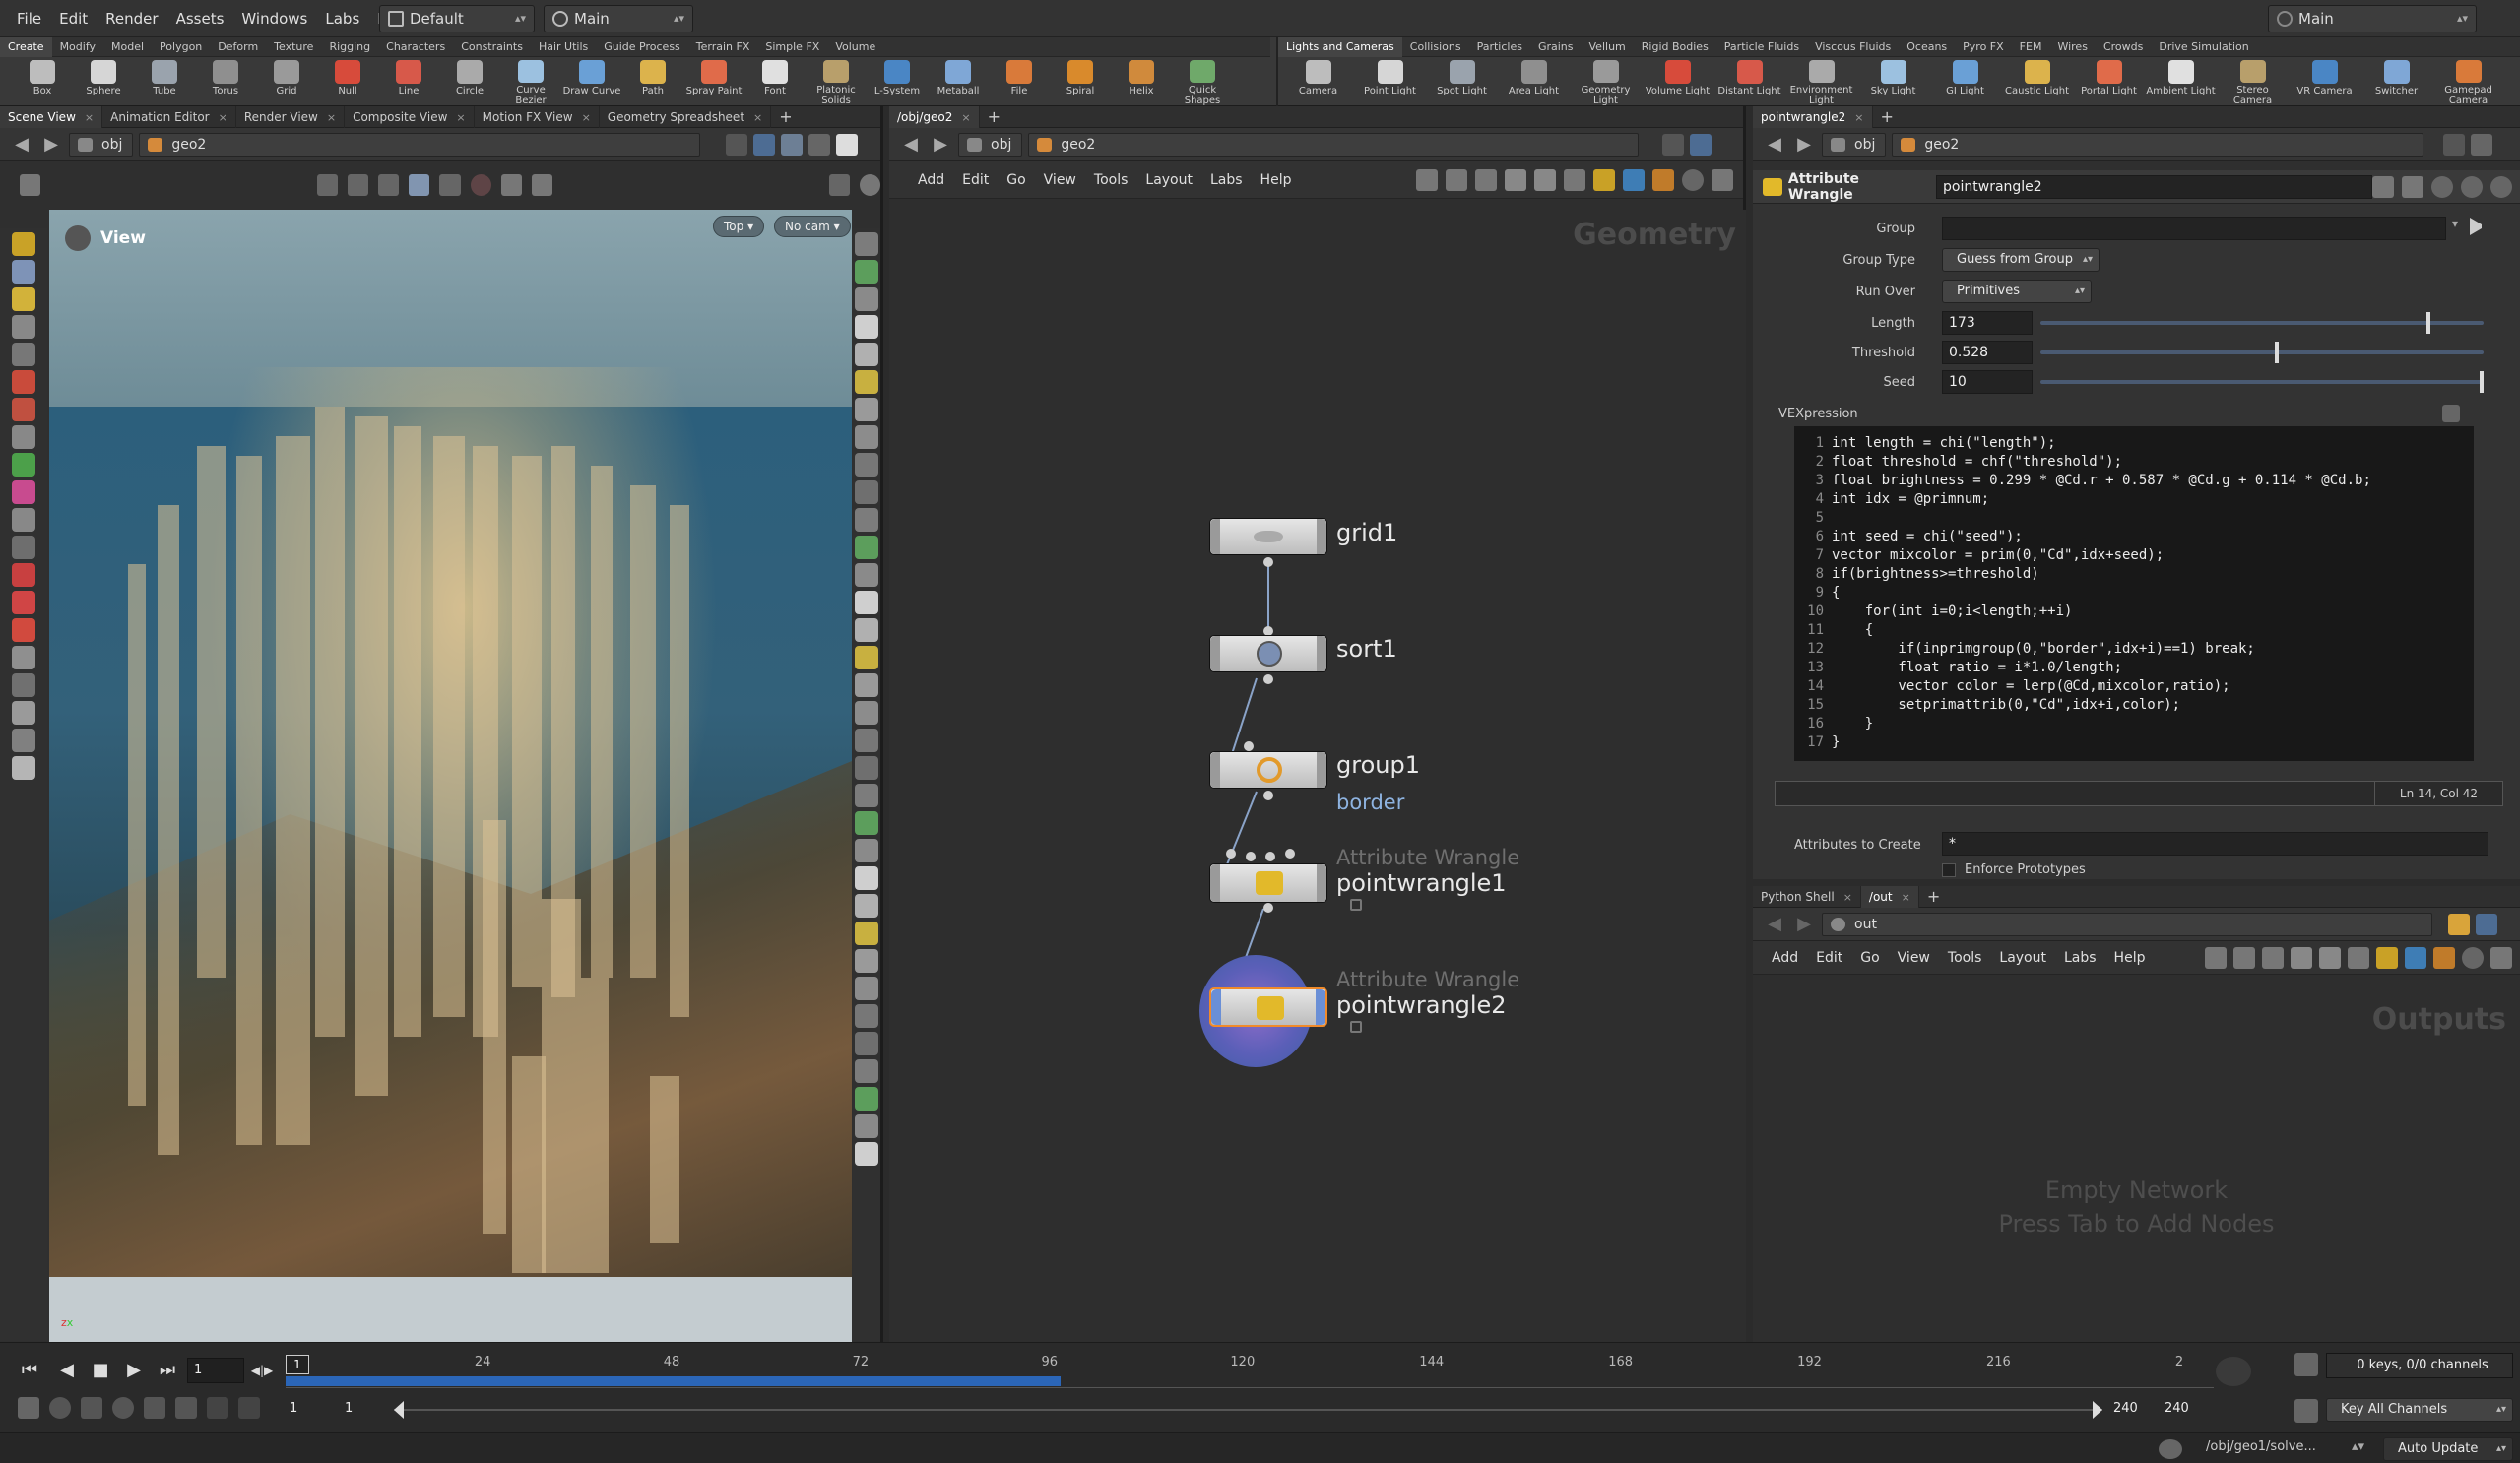 The width and height of the screenshot is (2520, 1463). Describe the element at coordinates (363, 1410) in the screenshot. I see `start-frame-field-2: 1` at that location.